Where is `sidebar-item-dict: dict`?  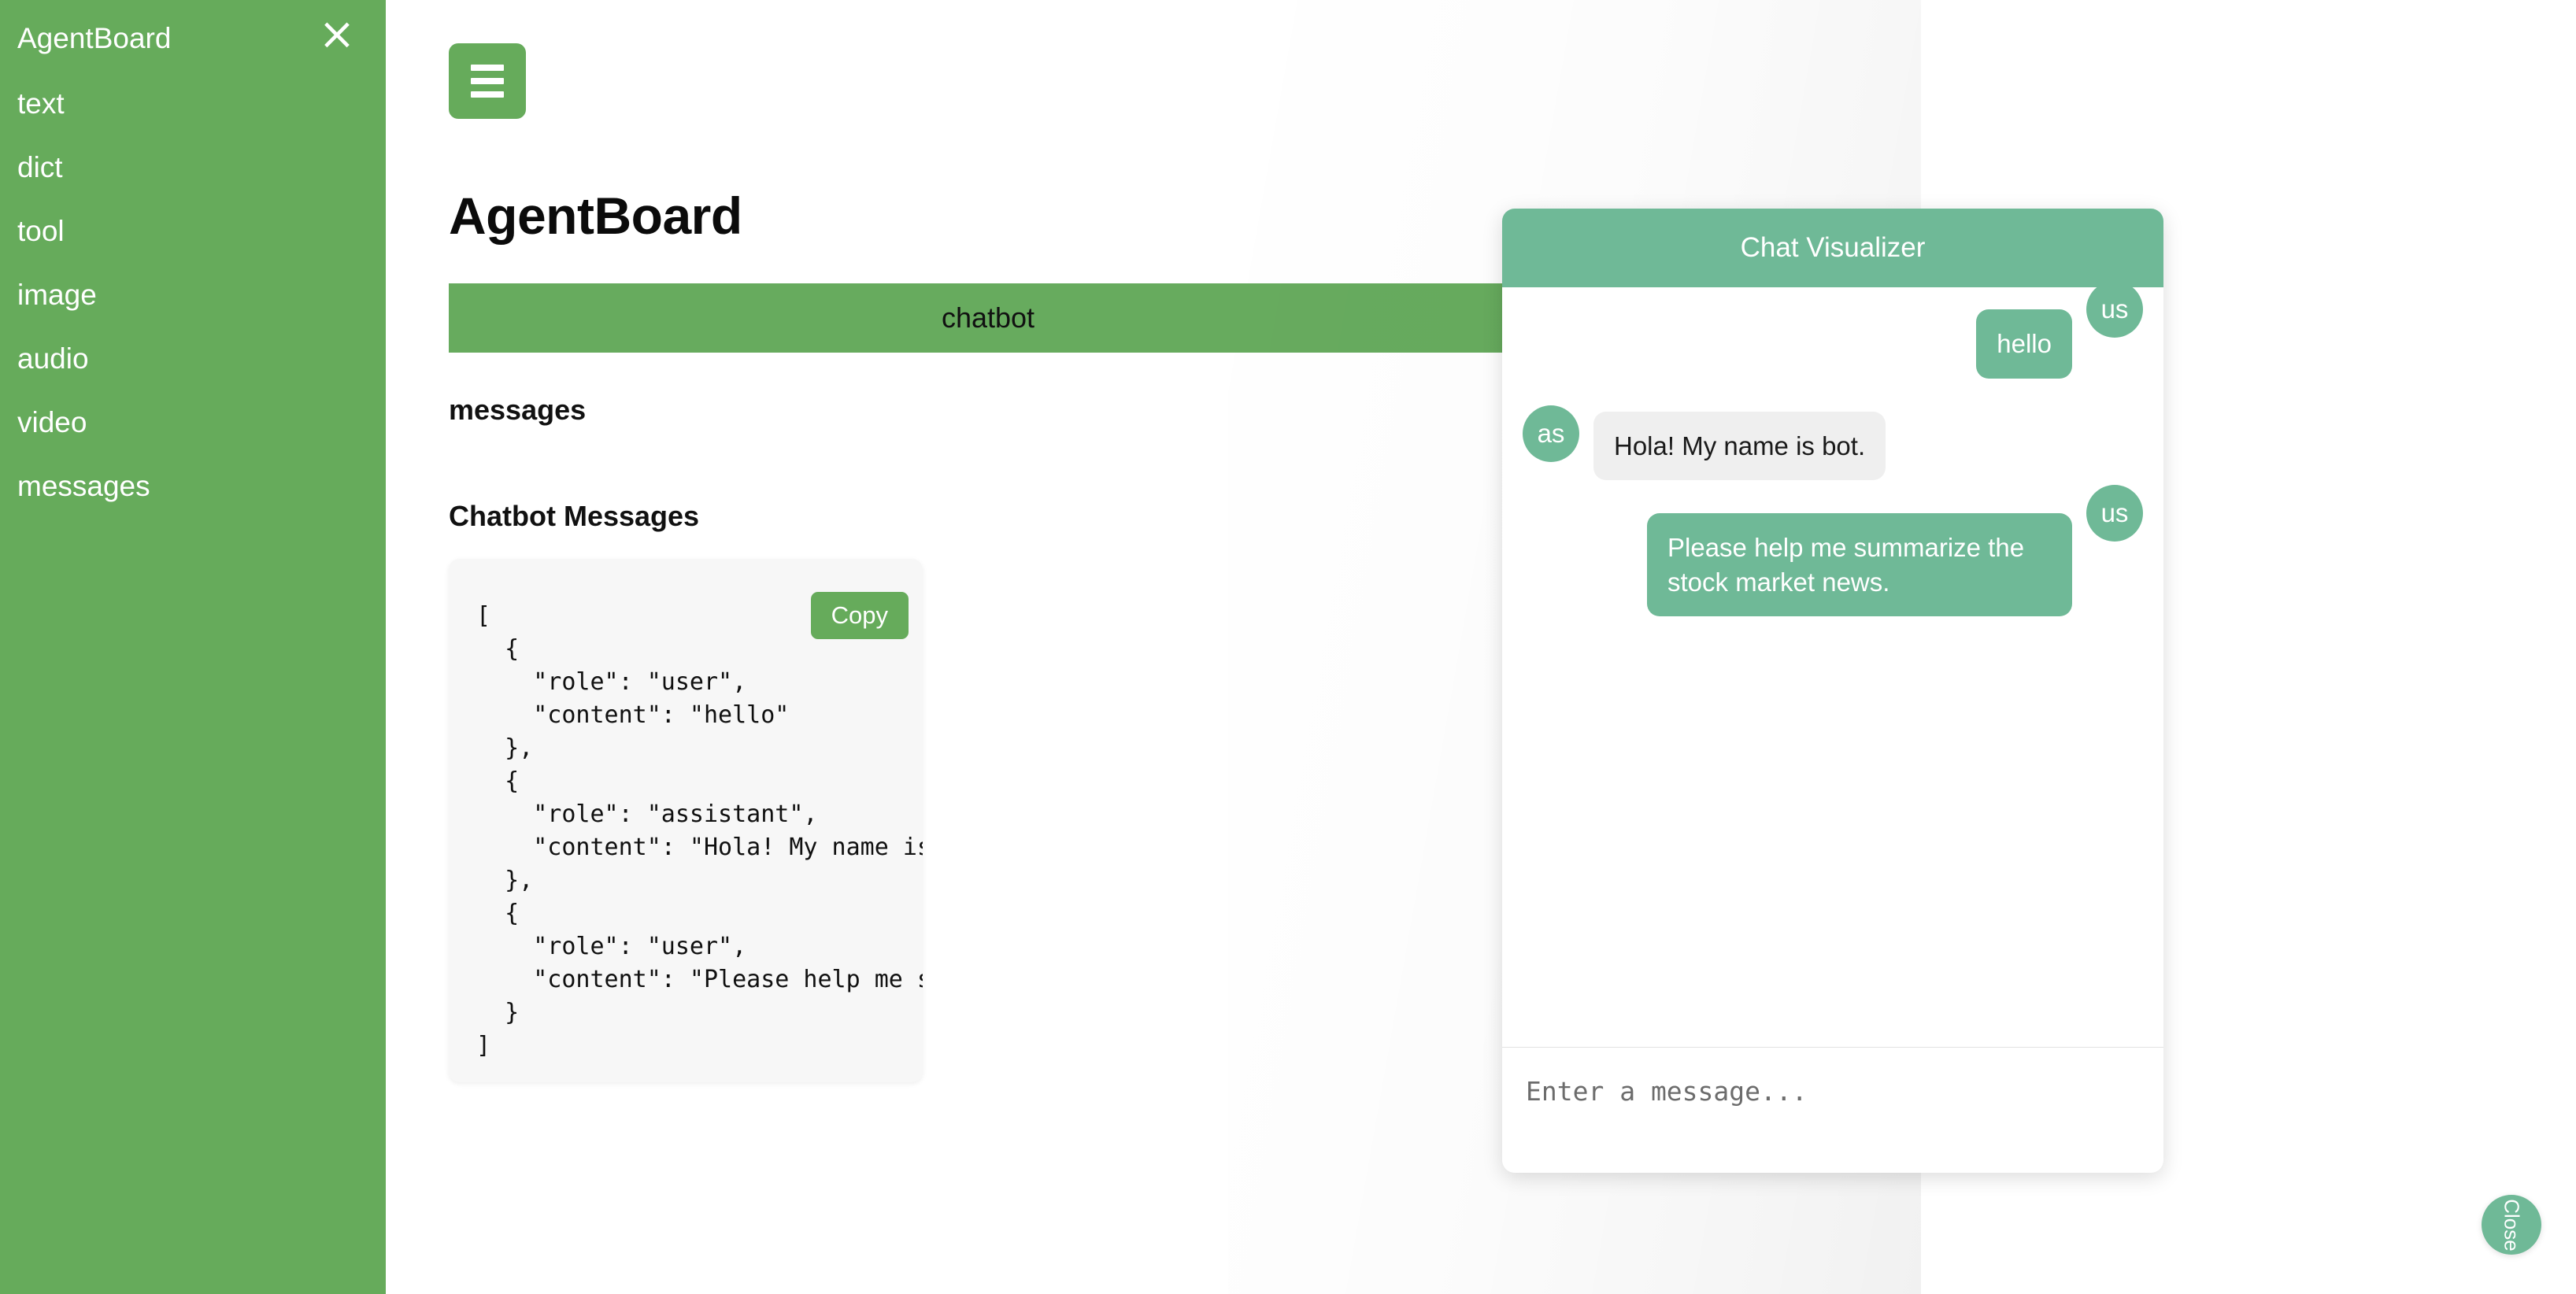
sidebar-item-dict: dict is located at coordinates (193, 167).